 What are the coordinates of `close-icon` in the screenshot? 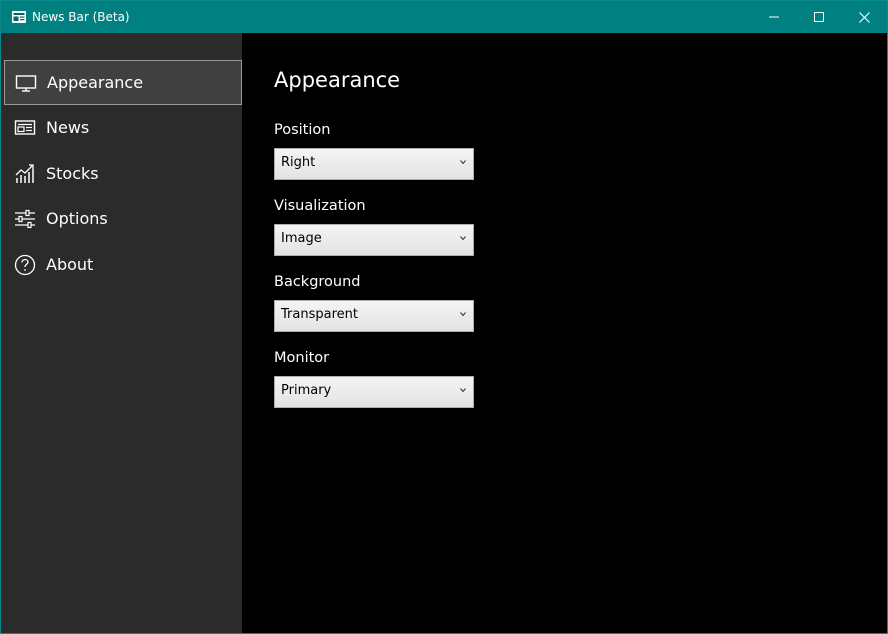 It's located at (864, 17).